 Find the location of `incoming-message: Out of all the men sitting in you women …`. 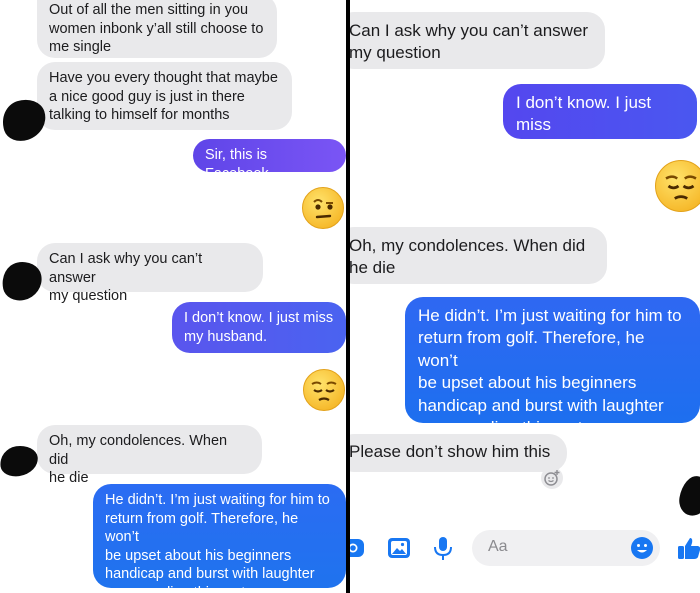

incoming-message: Out of all the men sitting in you women … is located at coordinates (157, 29).